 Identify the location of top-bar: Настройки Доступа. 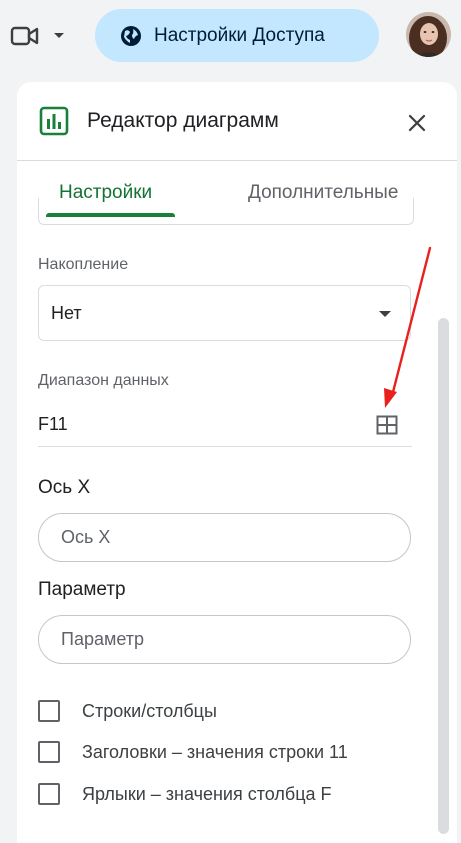
(230, 39).